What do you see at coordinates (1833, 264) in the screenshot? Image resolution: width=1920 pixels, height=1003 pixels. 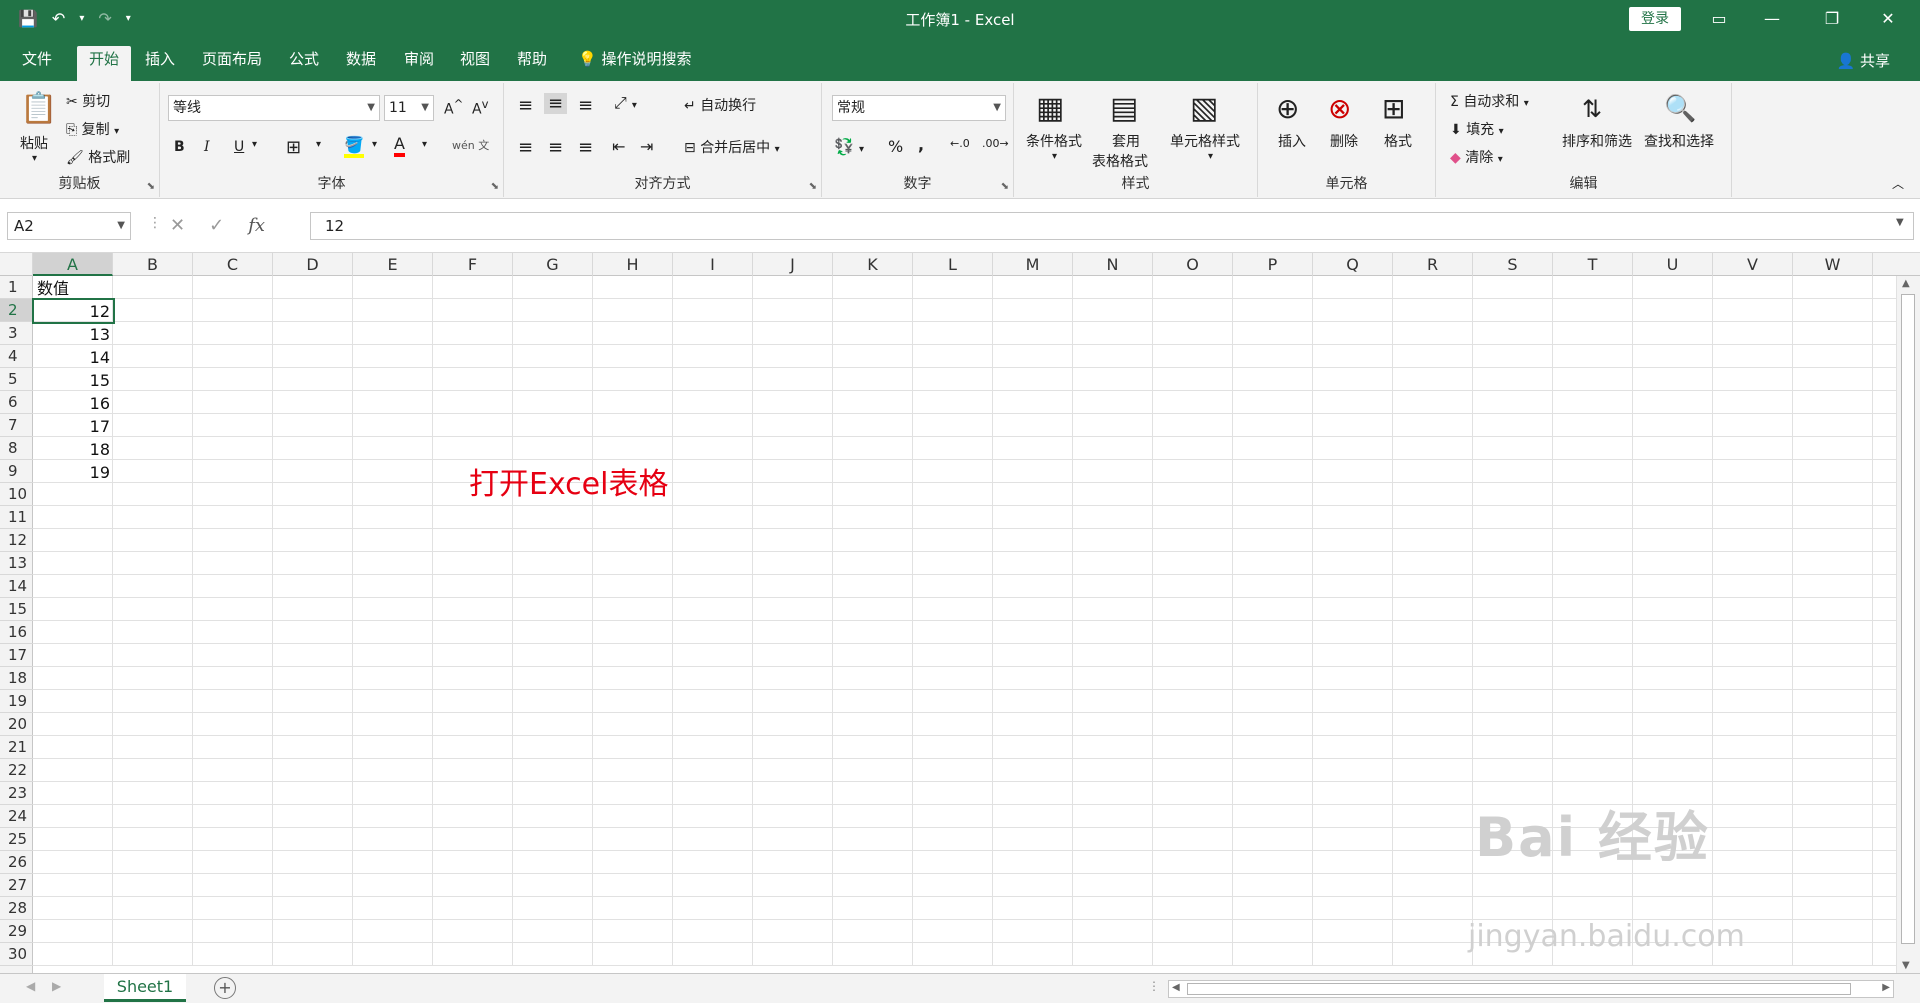 I see `column-header-W: W` at bounding box center [1833, 264].